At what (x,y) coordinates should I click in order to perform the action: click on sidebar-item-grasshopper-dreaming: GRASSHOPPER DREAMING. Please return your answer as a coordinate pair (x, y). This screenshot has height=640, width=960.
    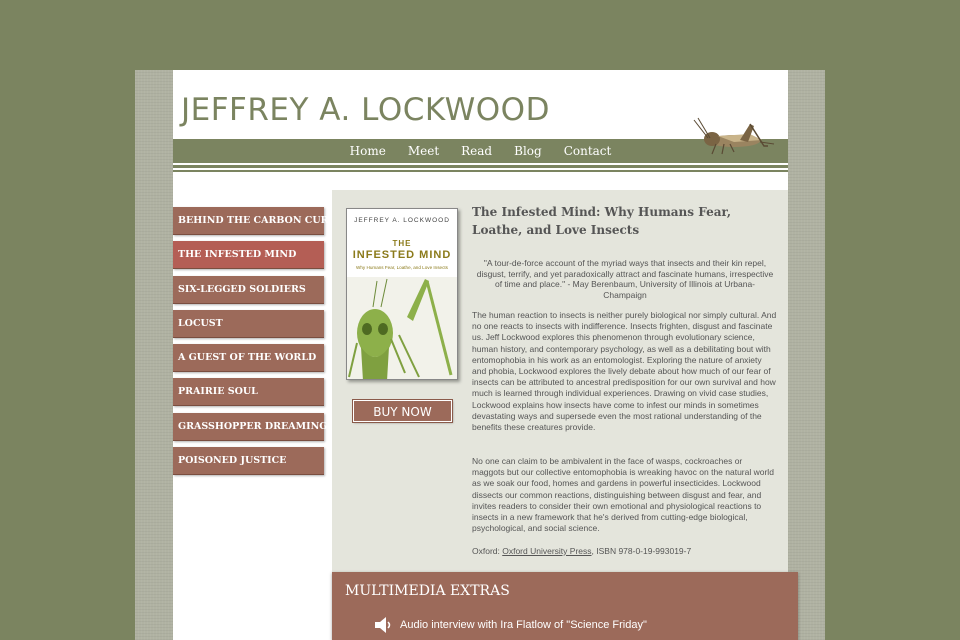
    Looking at the image, I should click on (250, 426).